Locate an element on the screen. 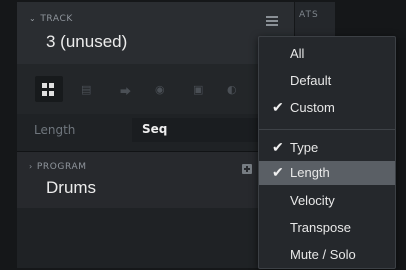  menu-item-type: ✔ Type is located at coordinates (327, 148).